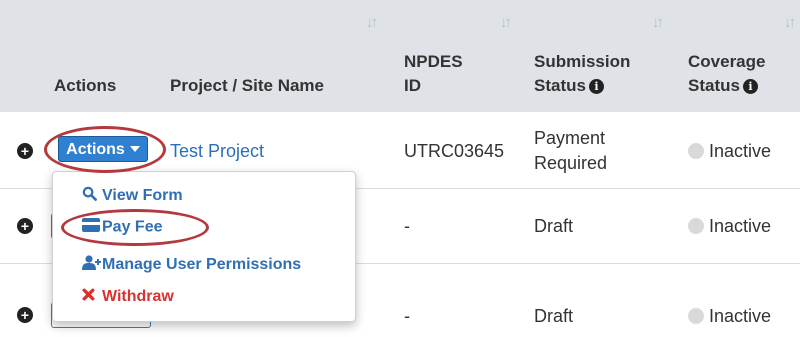  I want to click on menu-item-label: View Form, so click(142, 196).